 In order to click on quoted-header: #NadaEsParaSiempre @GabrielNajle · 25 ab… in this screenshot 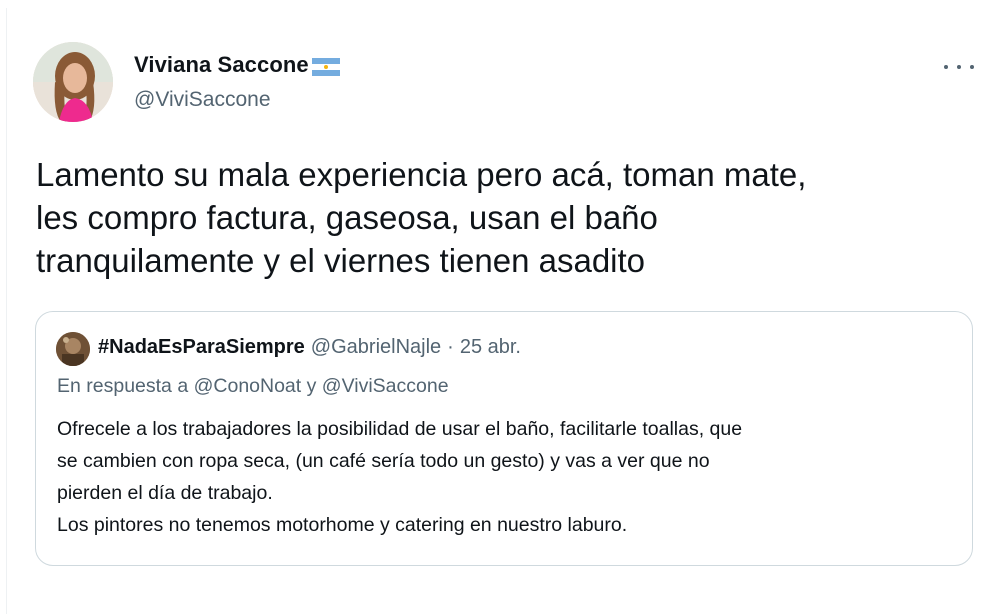, I will do `click(309, 347)`.